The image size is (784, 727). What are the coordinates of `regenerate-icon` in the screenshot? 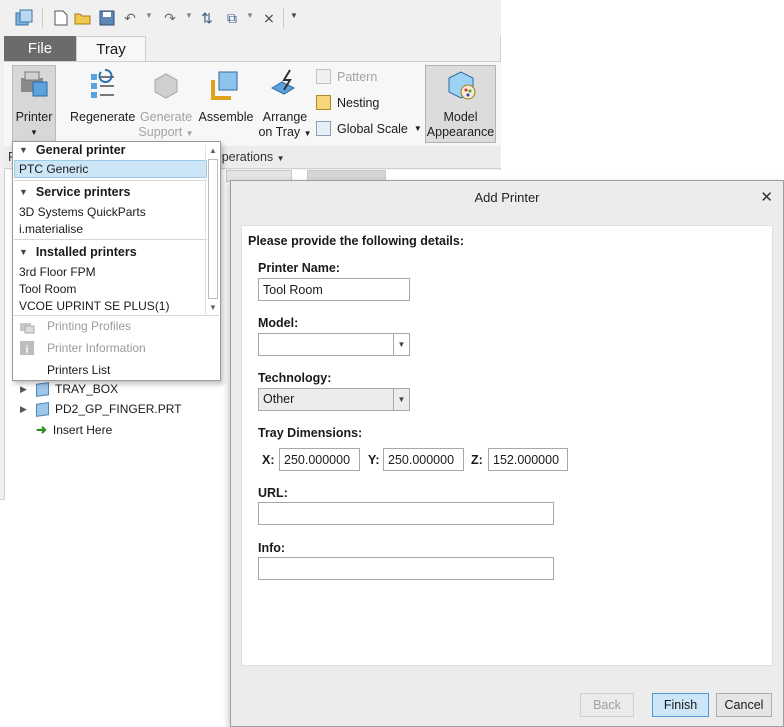 It's located at (102, 83).